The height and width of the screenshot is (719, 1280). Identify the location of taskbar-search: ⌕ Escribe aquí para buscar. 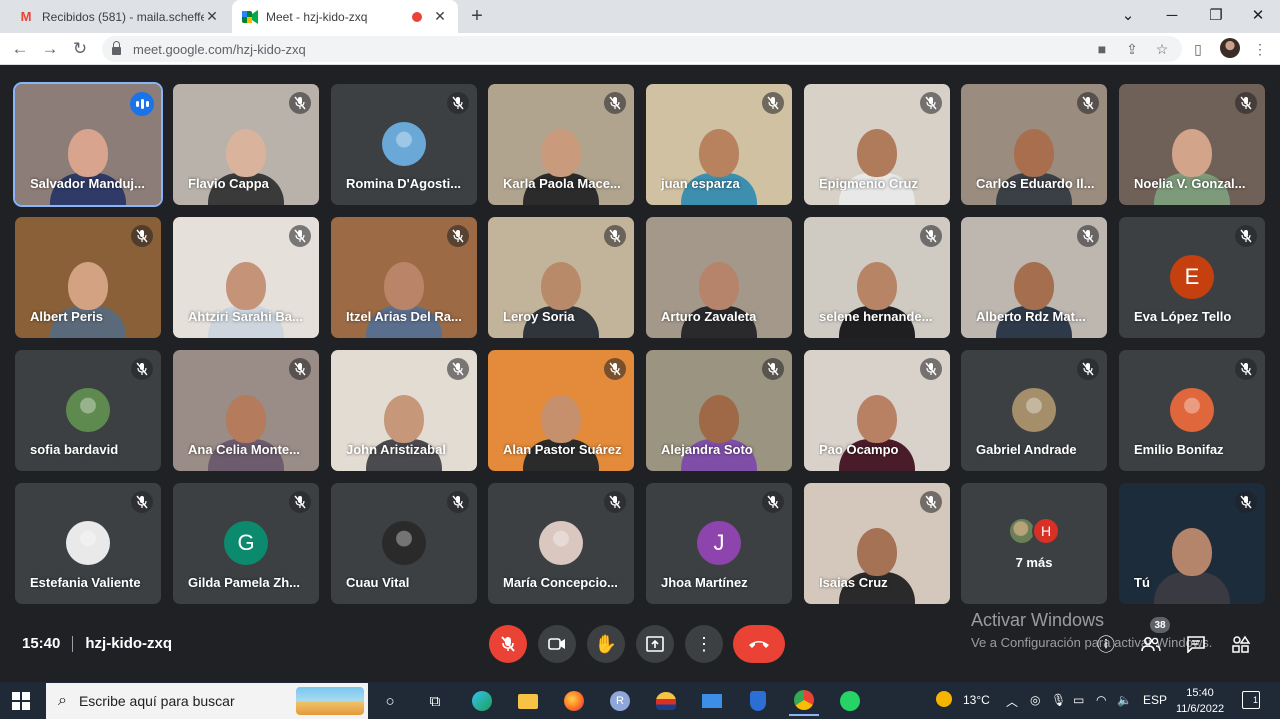
(207, 701).